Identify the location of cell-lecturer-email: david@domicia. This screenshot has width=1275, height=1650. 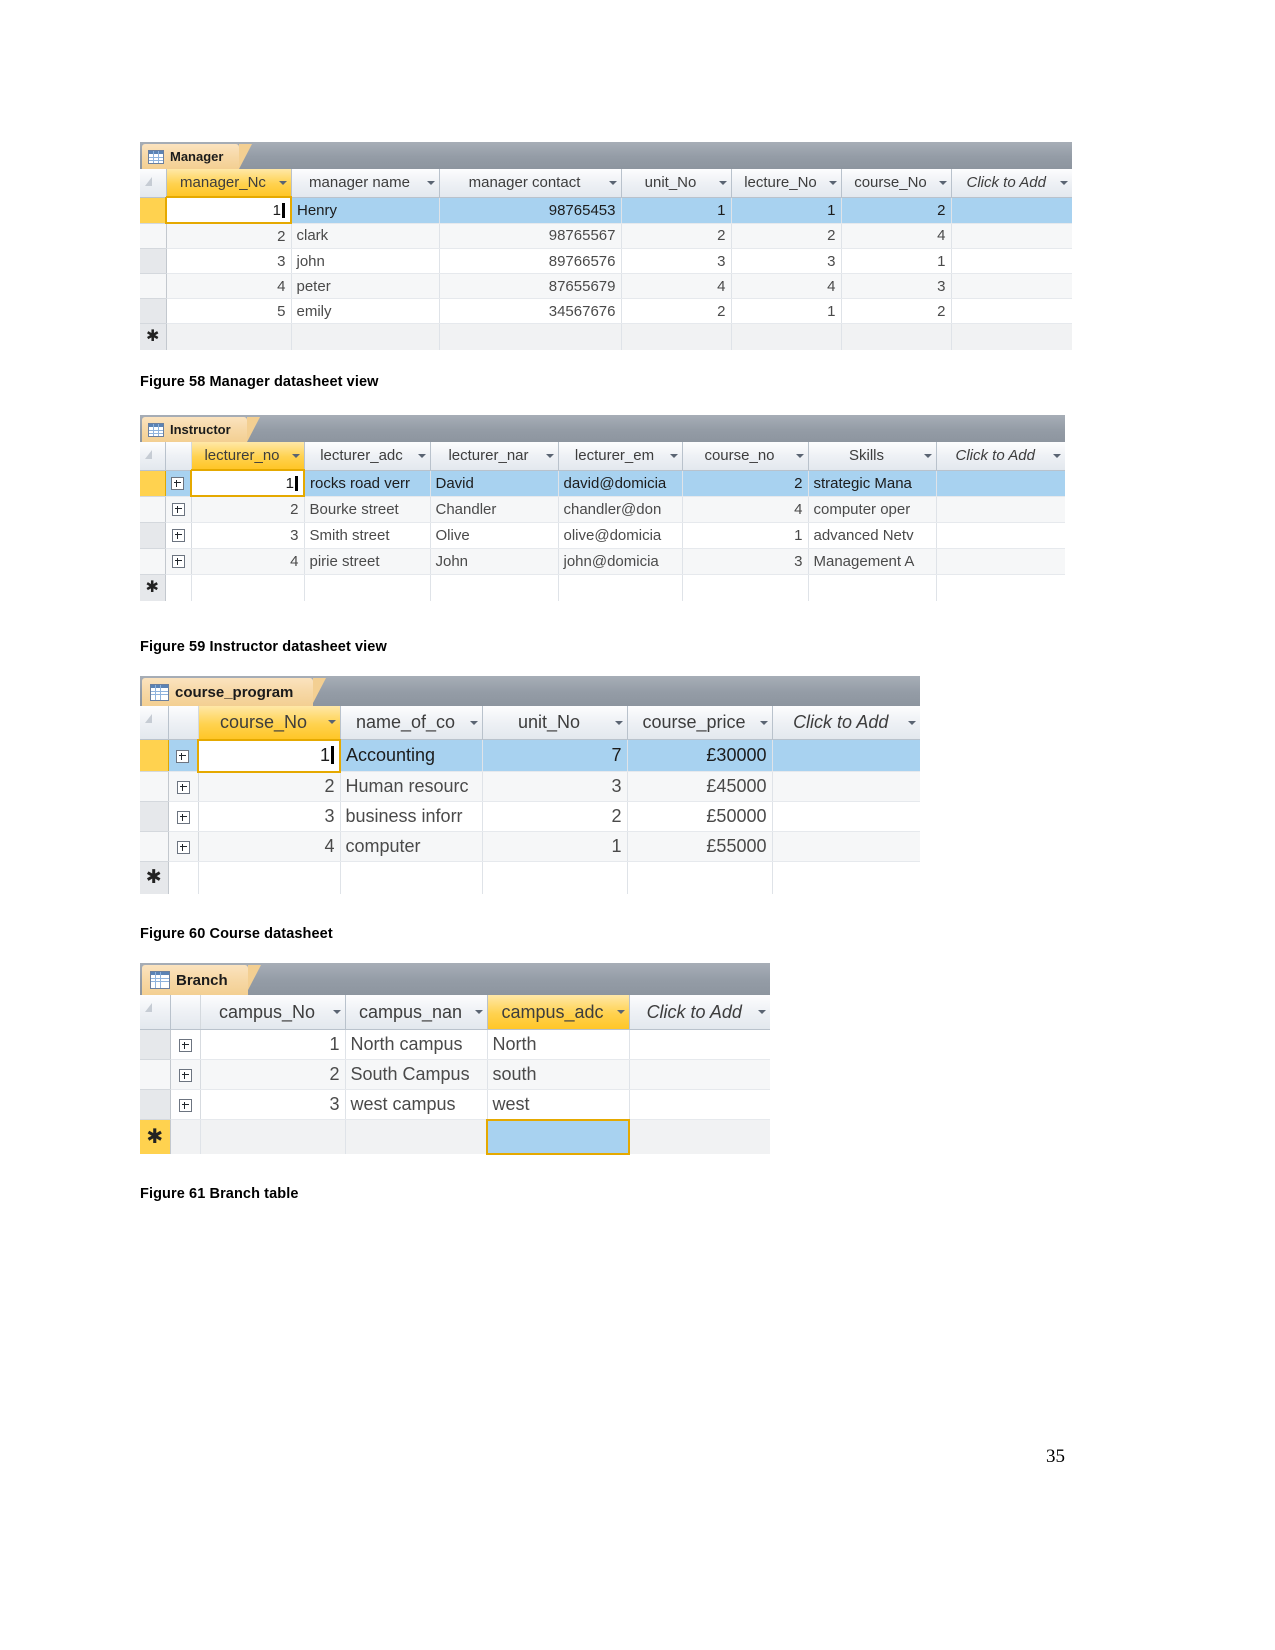
(620, 483).